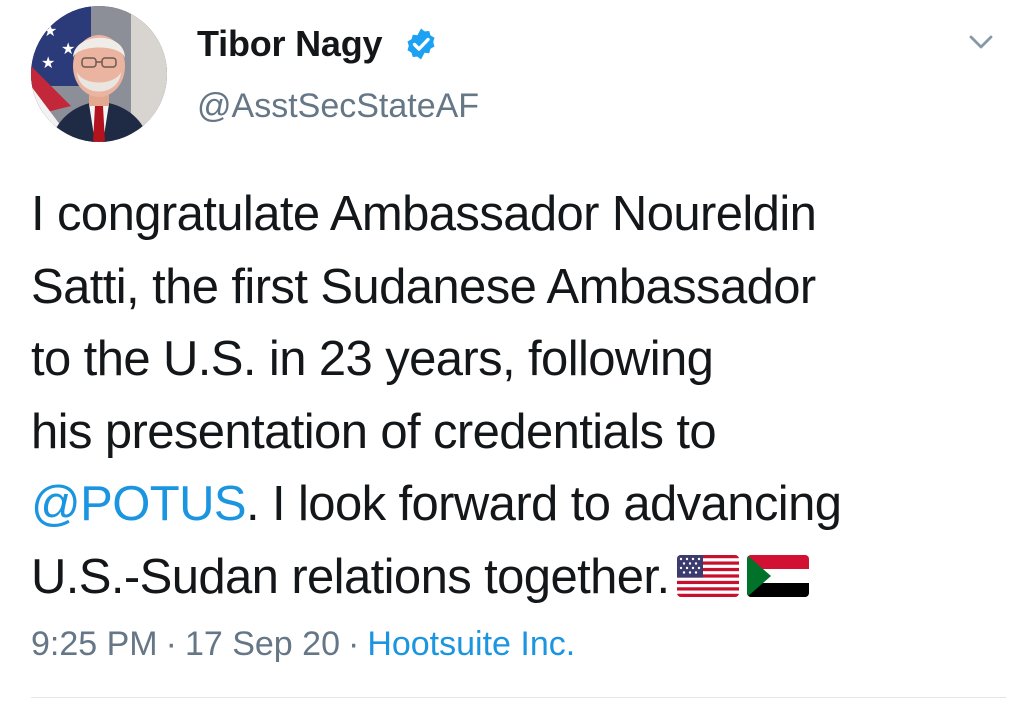 Image resolution: width=1024 pixels, height=704 pixels. Describe the element at coordinates (338, 106) in the screenshot. I see `user-handle: @AsstSecStateAF` at that location.